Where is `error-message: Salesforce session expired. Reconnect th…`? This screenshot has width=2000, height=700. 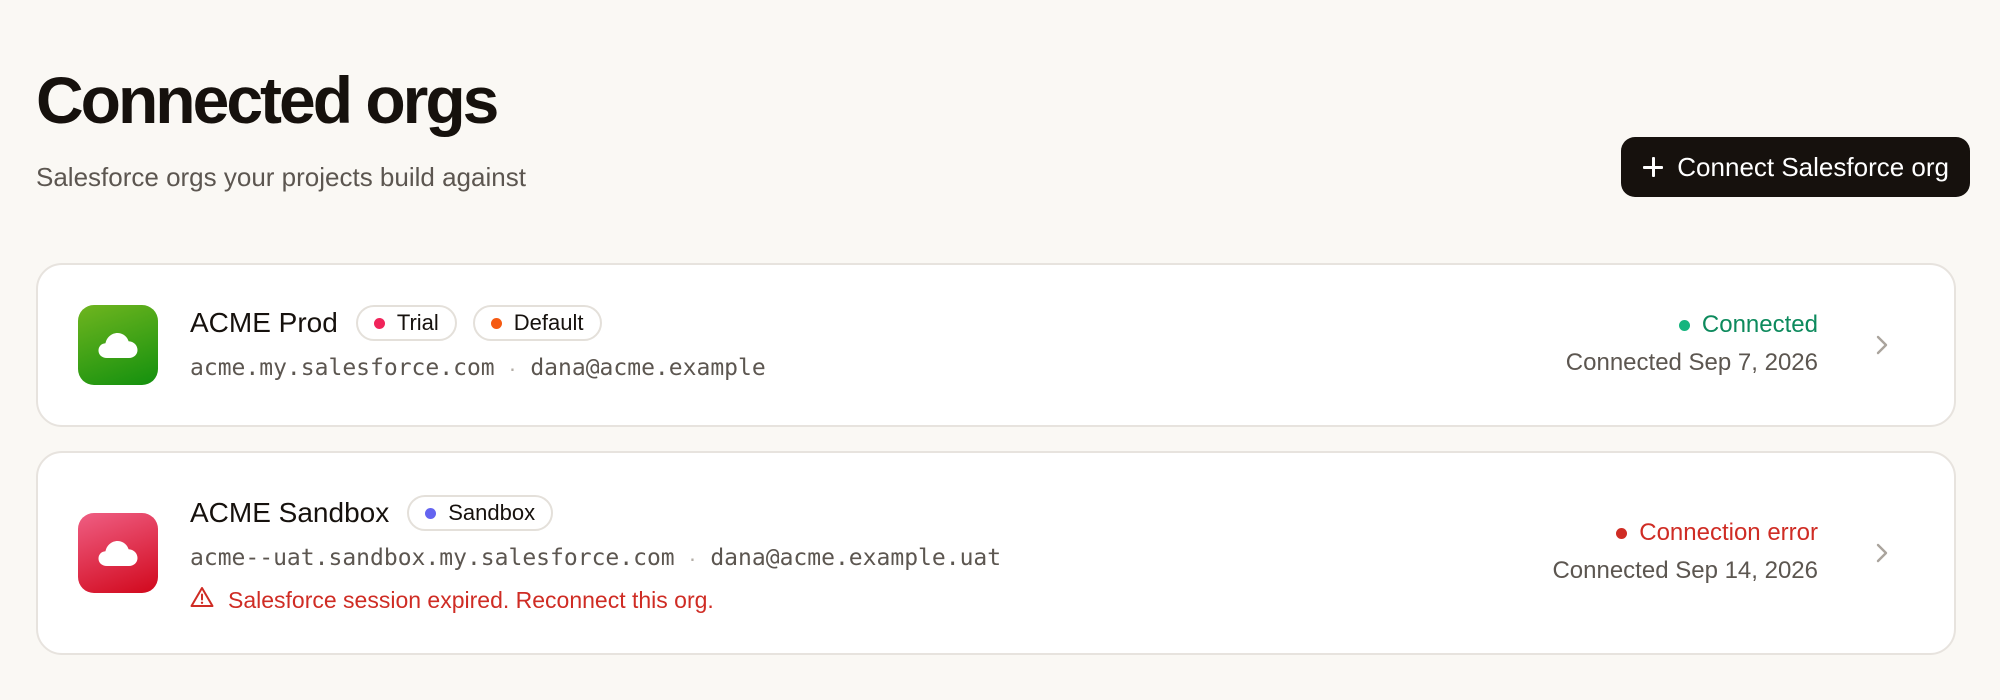 error-message: Salesforce session expired. Reconnect th… is located at coordinates (595, 600).